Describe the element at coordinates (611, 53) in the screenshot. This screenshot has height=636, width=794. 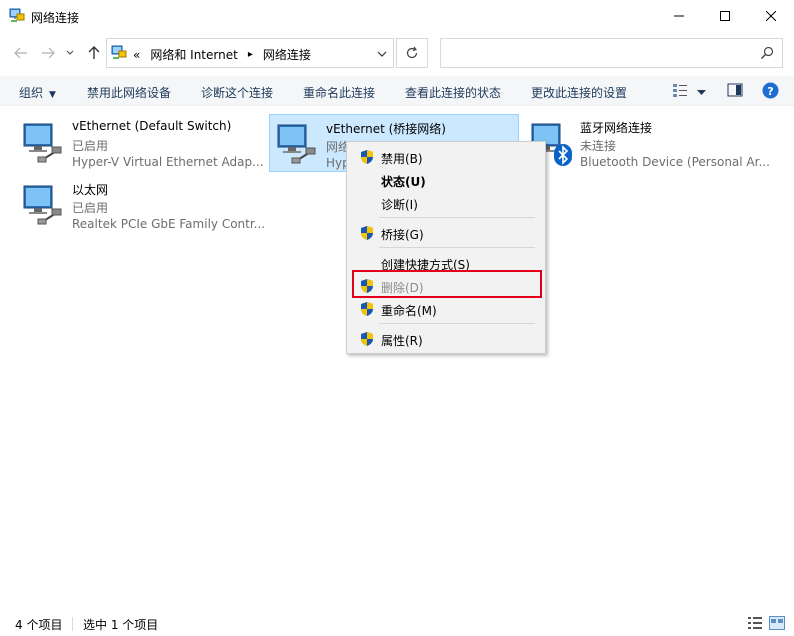
I see `search-input` at that location.